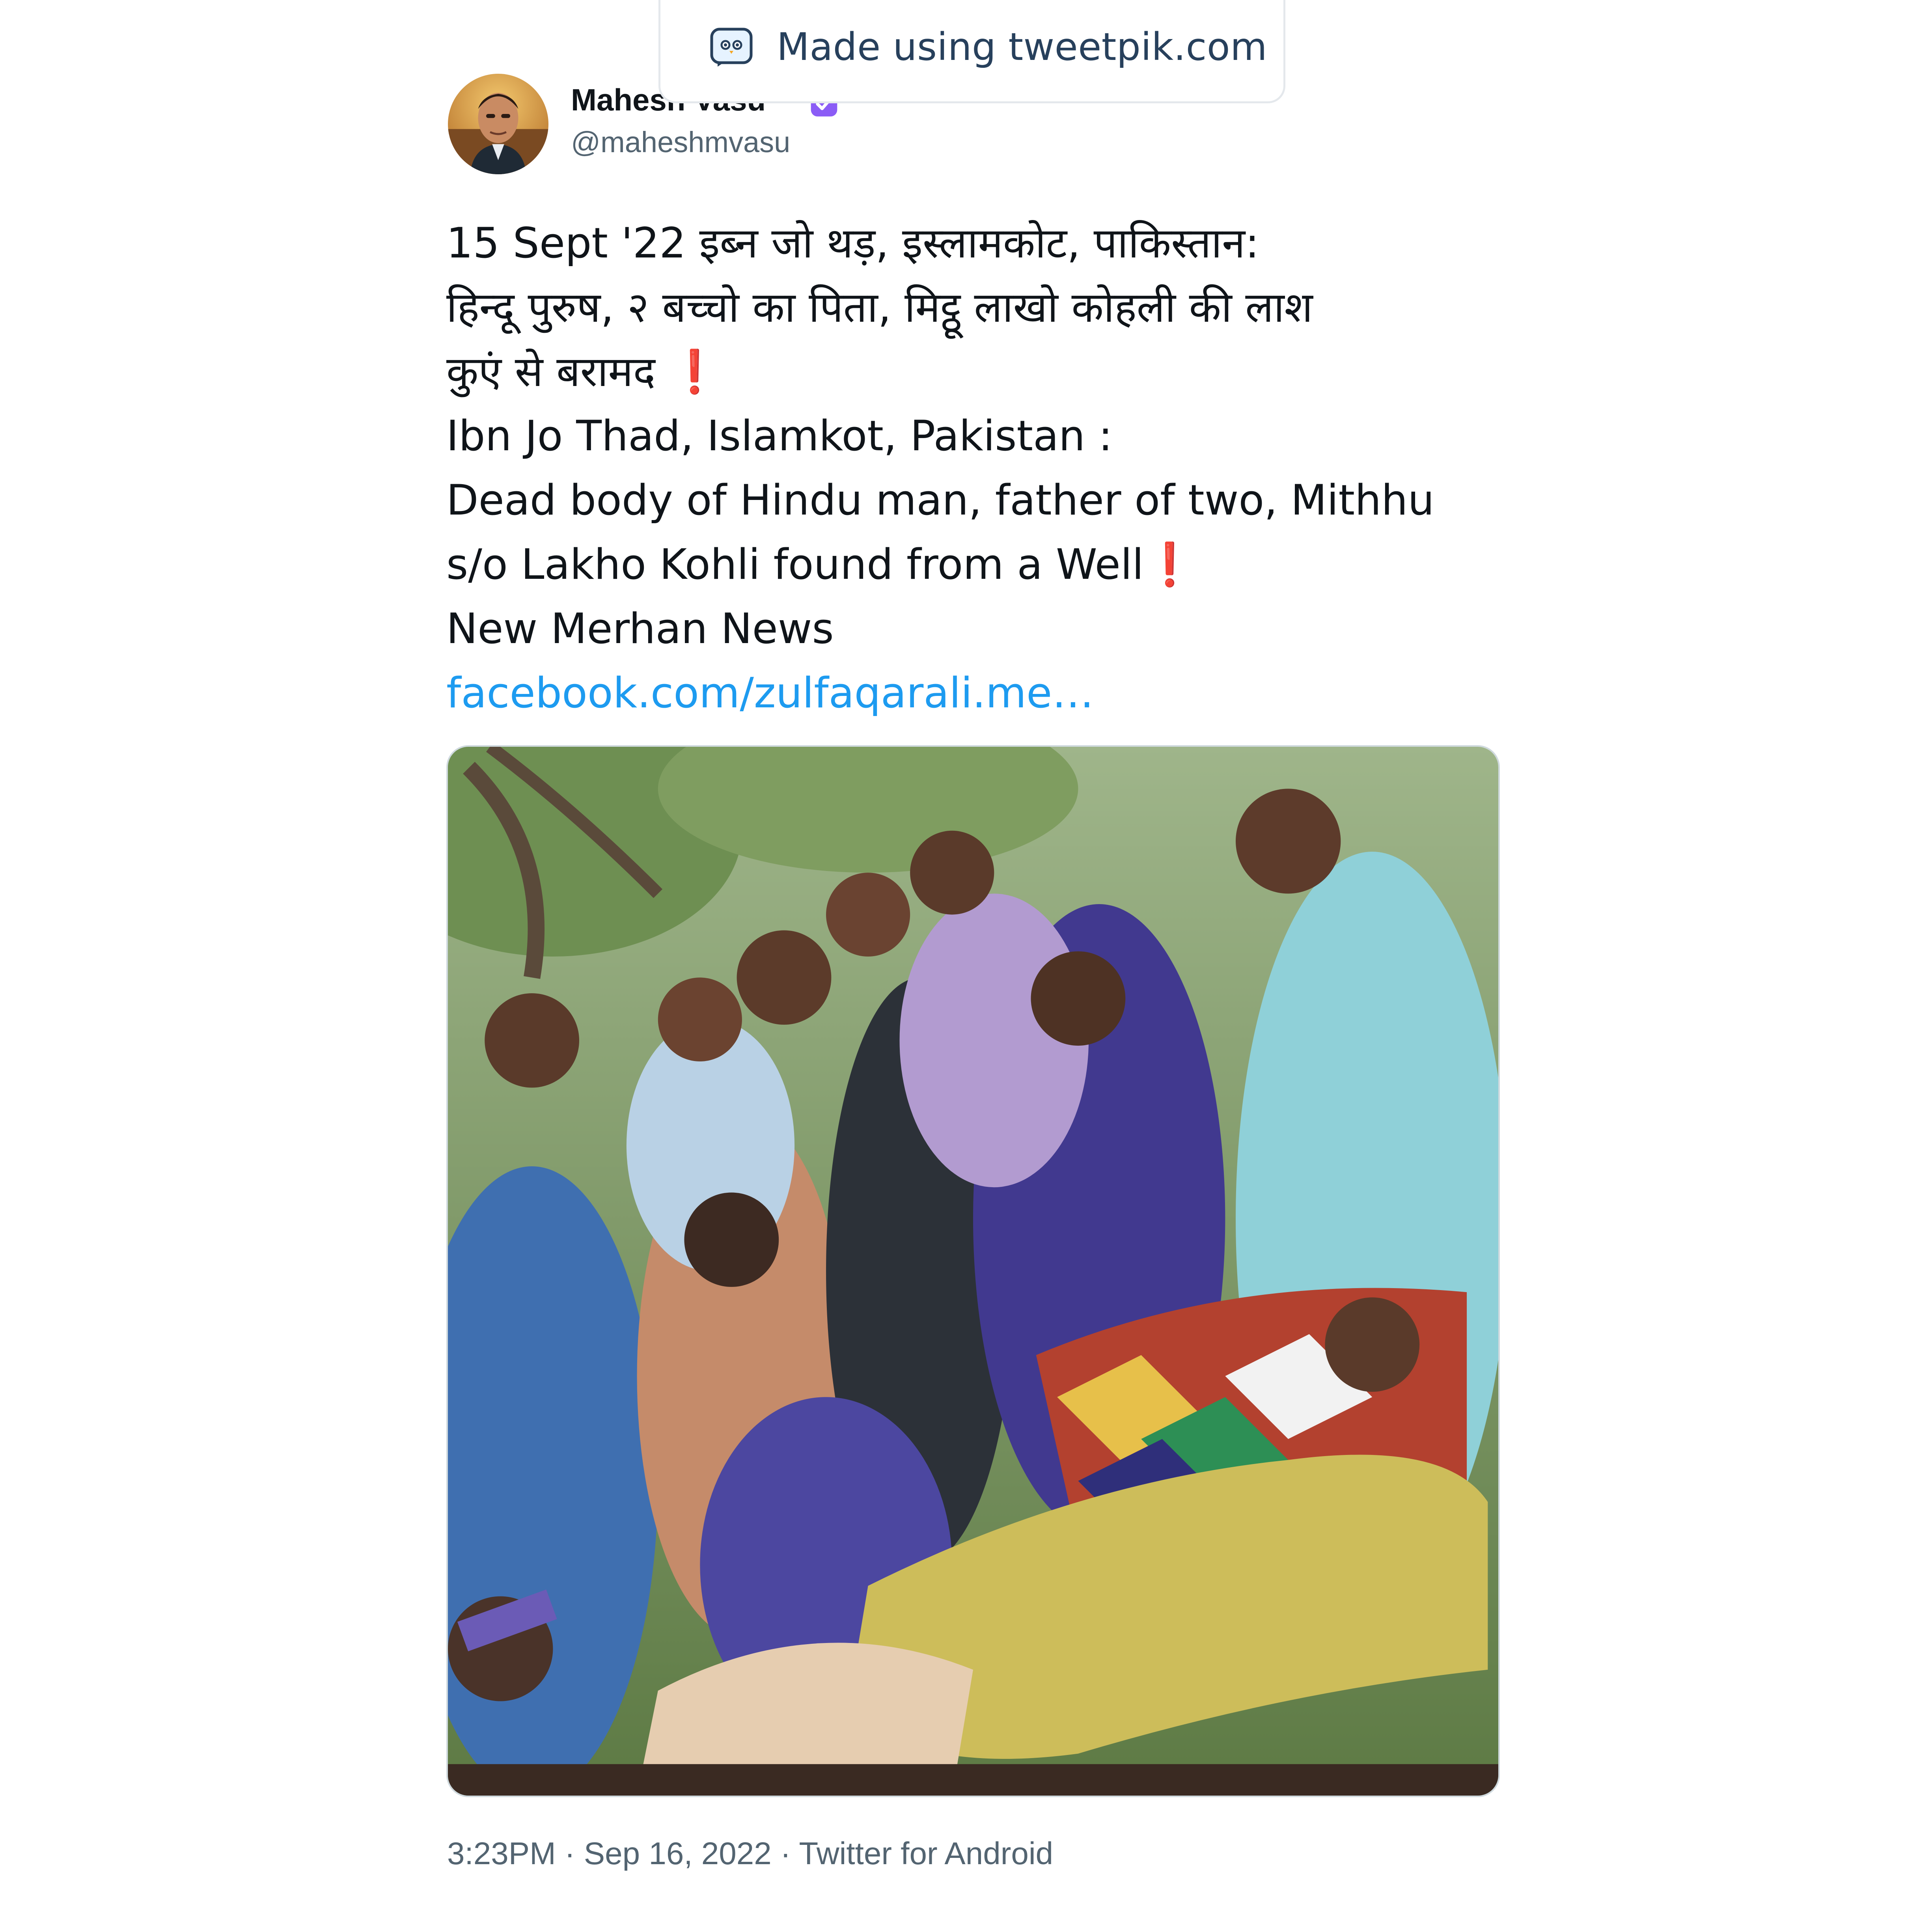 This screenshot has width=1932, height=1932. Describe the element at coordinates (1023, 46) in the screenshot. I see `watermark-text: Made using tweetpik.com` at that location.